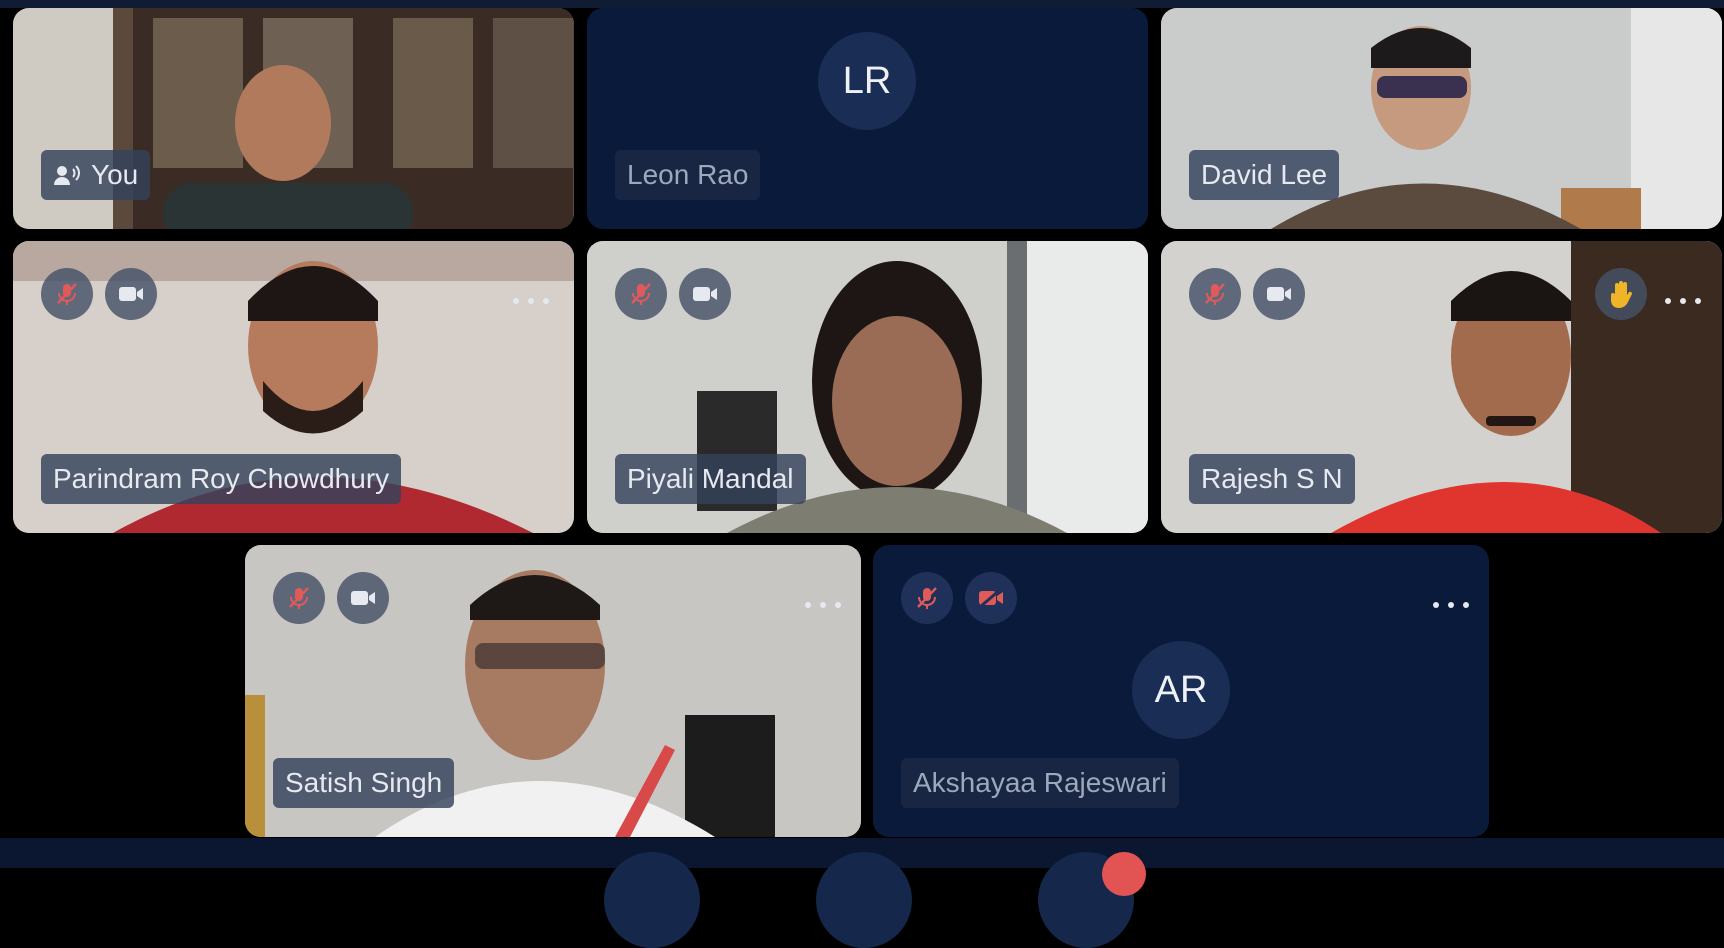  I want to click on avatar: LR, so click(867, 81).